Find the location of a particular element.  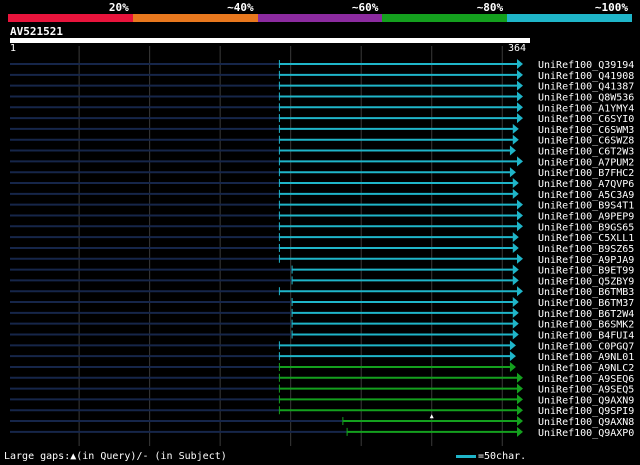

hit-label: UniRef100_C6SYI0 is located at coordinates (586, 119).